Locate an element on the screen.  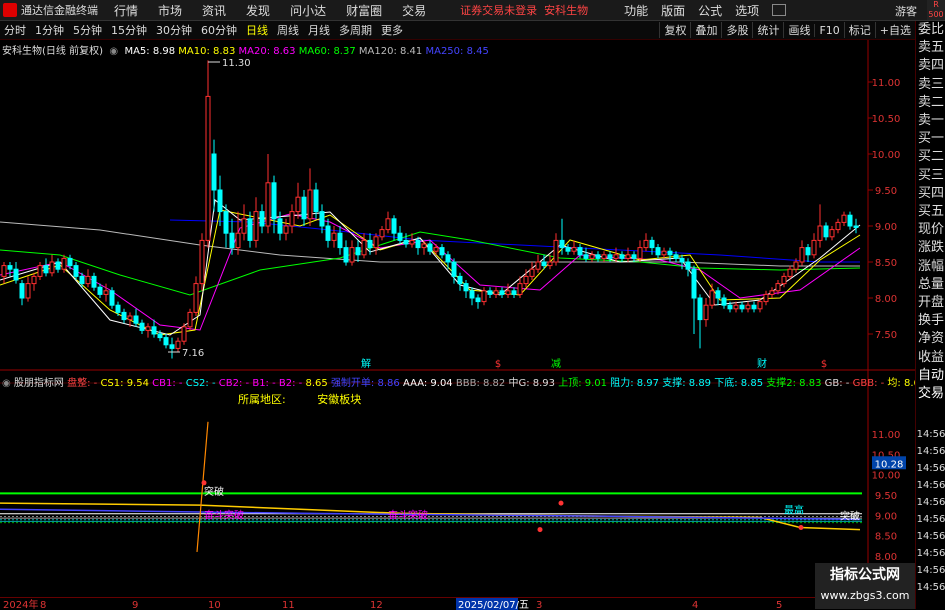
side-tab: 委比 is located at coordinates (930, 30).